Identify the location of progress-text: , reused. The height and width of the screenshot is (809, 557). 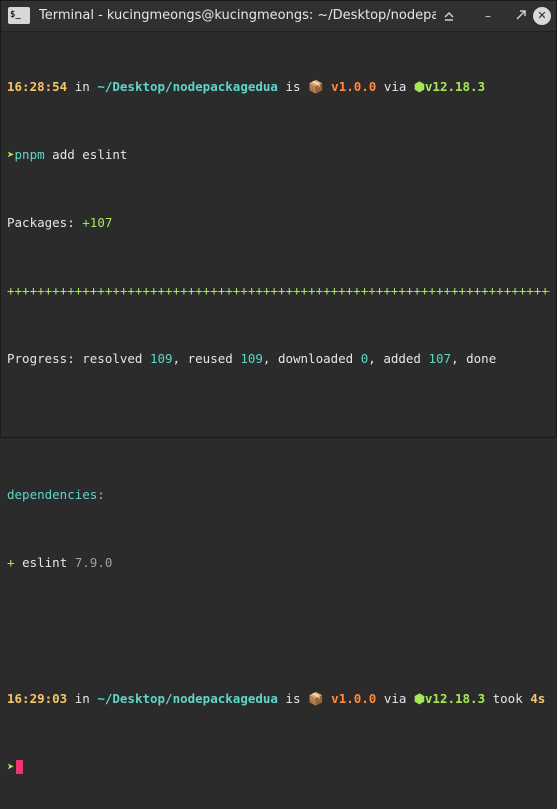
(206, 358).